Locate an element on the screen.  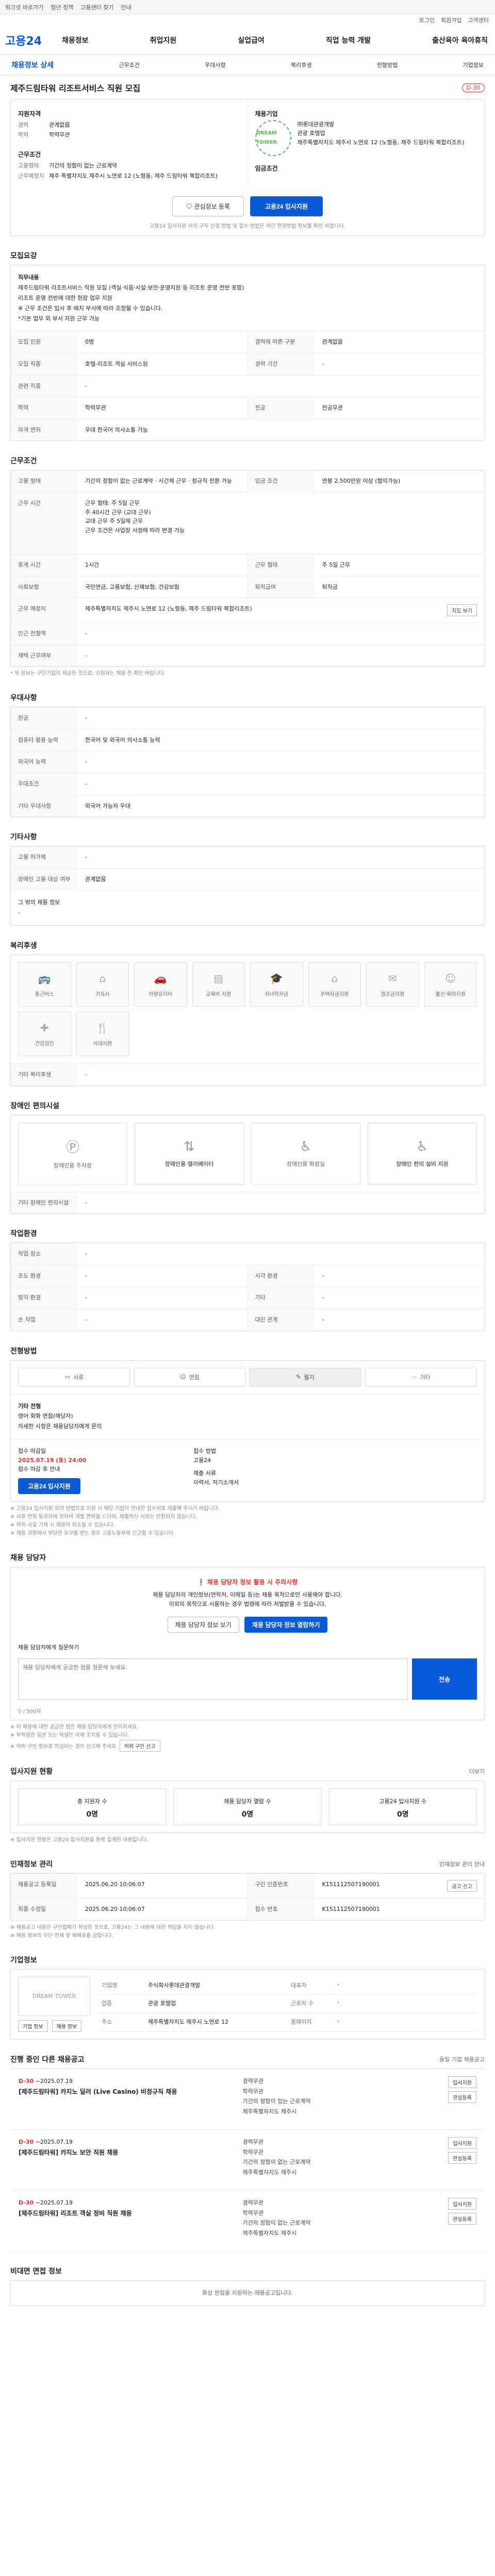
tab-preference: 우대사항 is located at coordinates (215, 65).